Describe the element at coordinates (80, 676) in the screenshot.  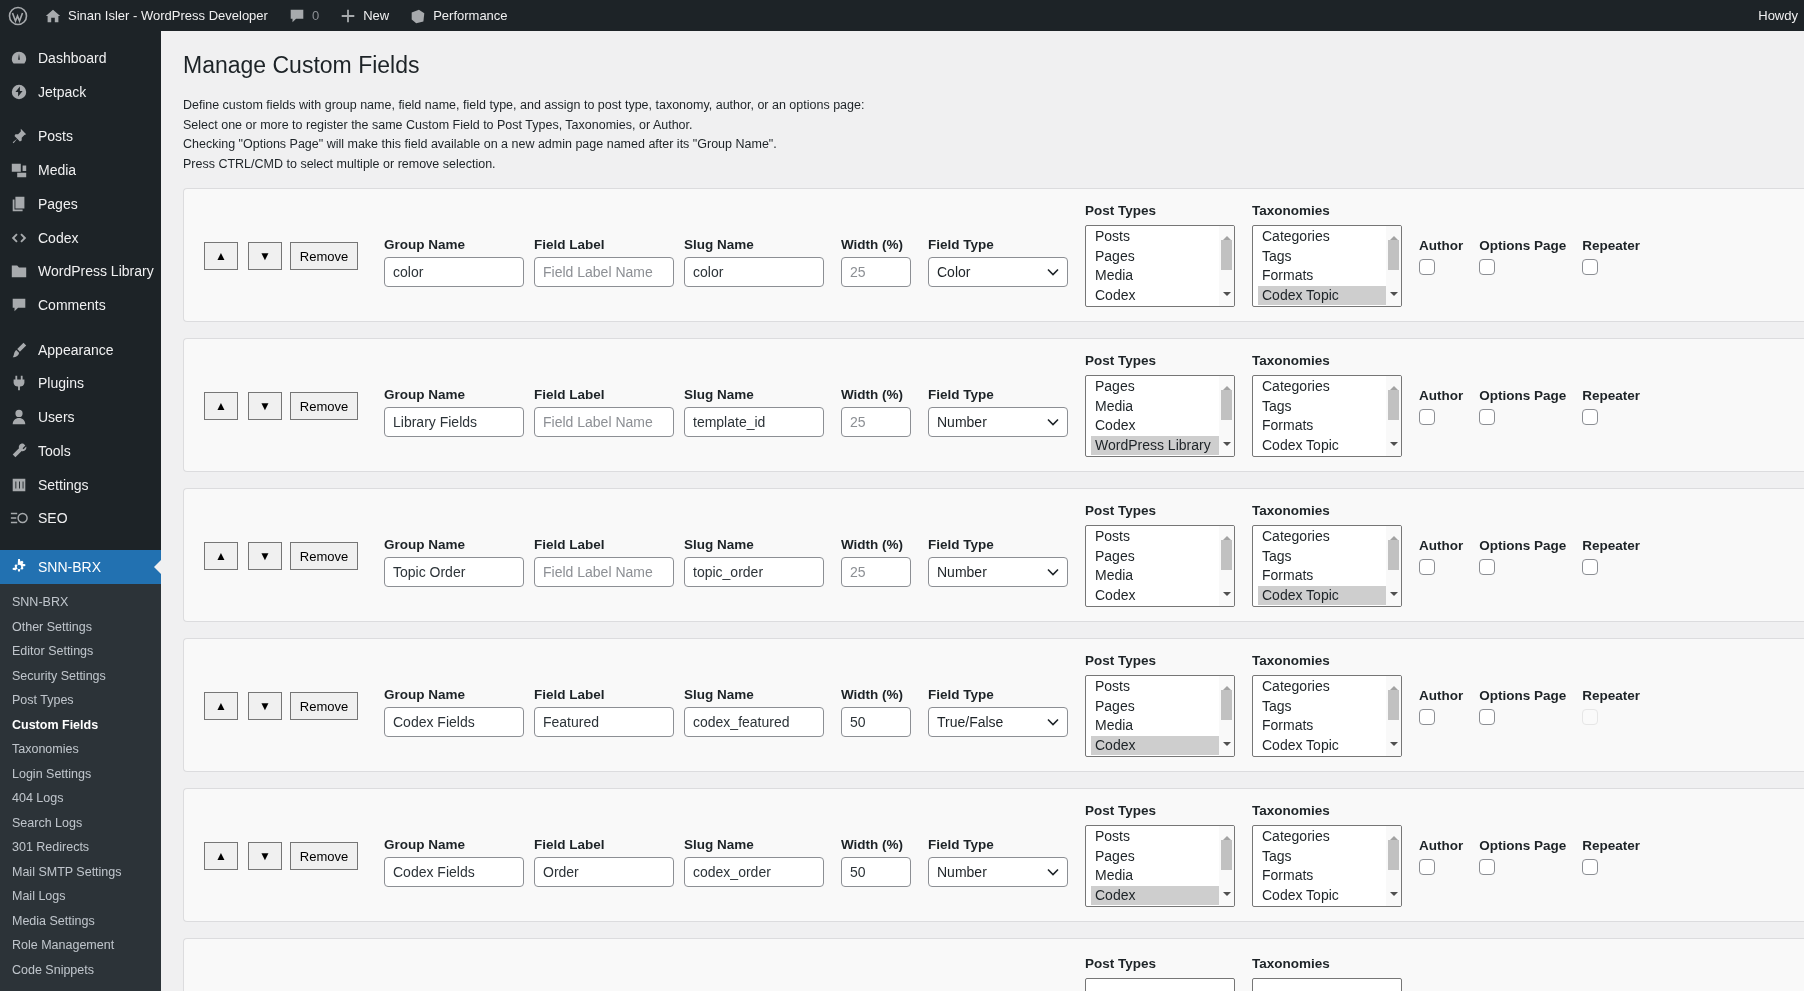
I see `submenu-item: Security Settings` at that location.